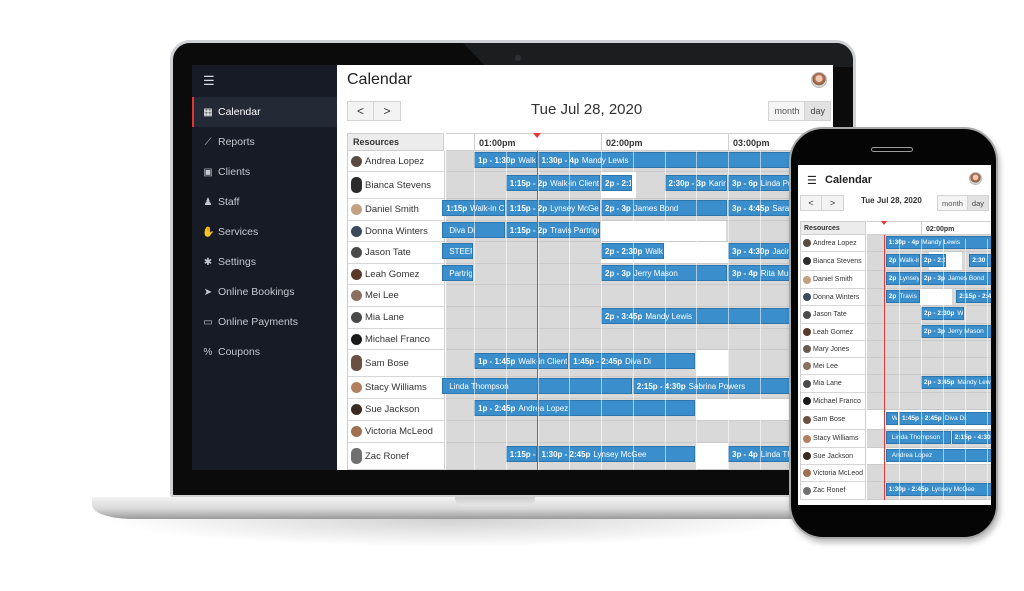 This screenshot has width=1024, height=591. What do you see at coordinates (833, 243) in the screenshot?
I see `phone-resource-row: Andrea Lopez` at bounding box center [833, 243].